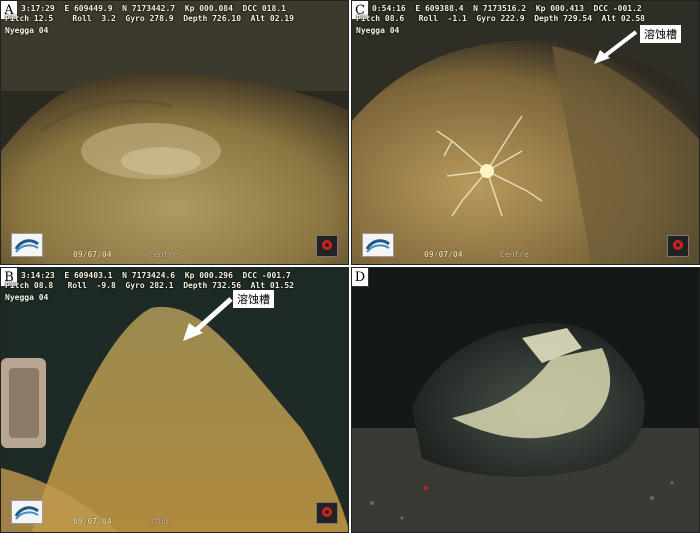 The height and width of the screenshot is (533, 700). What do you see at coordinates (360, 277) in the screenshot?
I see `panel-label-d: D` at bounding box center [360, 277].